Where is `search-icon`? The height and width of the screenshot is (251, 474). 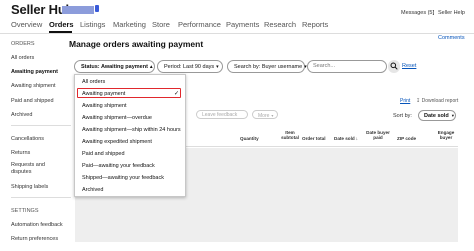 search-icon is located at coordinates (394, 66).